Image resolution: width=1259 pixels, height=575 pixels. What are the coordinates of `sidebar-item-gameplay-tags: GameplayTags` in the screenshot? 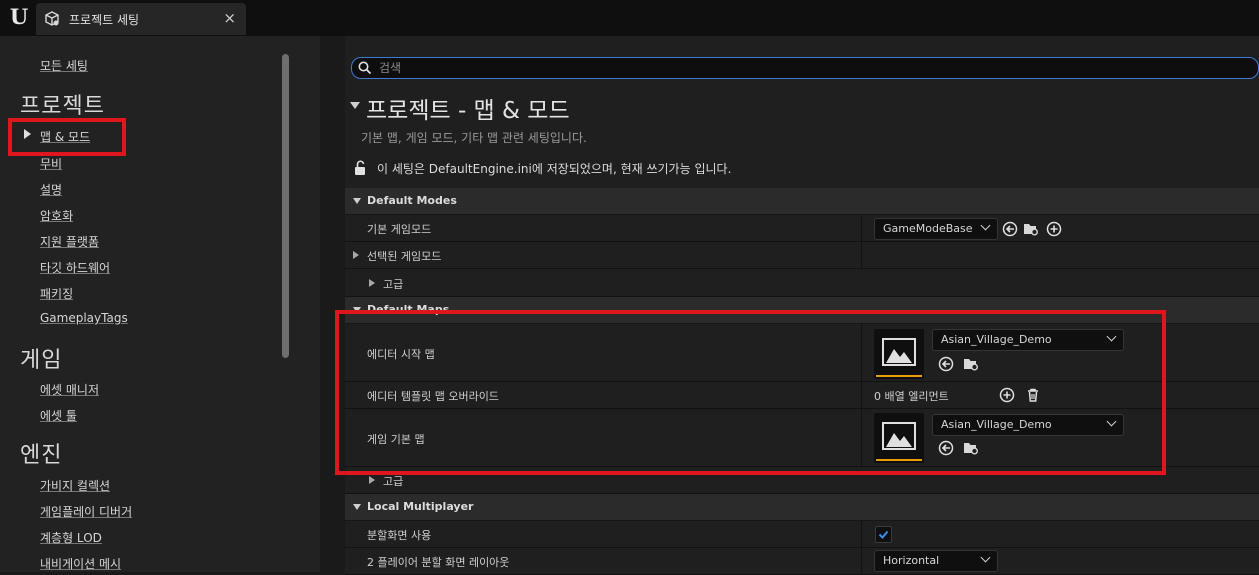 It's located at (84, 318).